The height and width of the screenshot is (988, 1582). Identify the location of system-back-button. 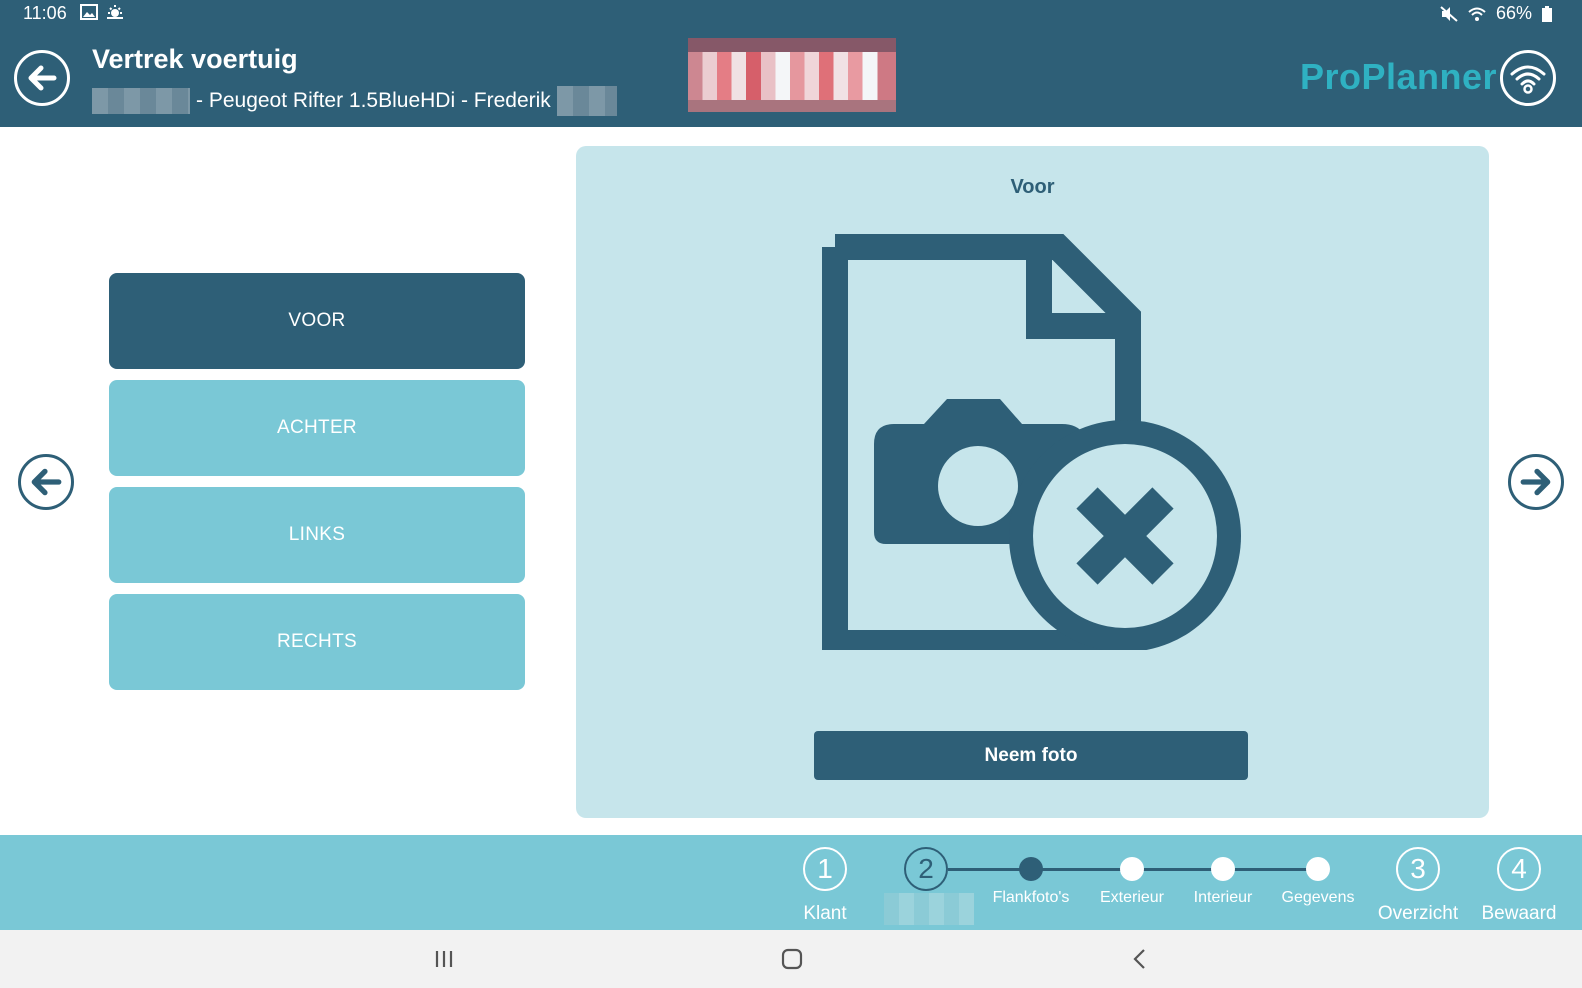
(1140, 959).